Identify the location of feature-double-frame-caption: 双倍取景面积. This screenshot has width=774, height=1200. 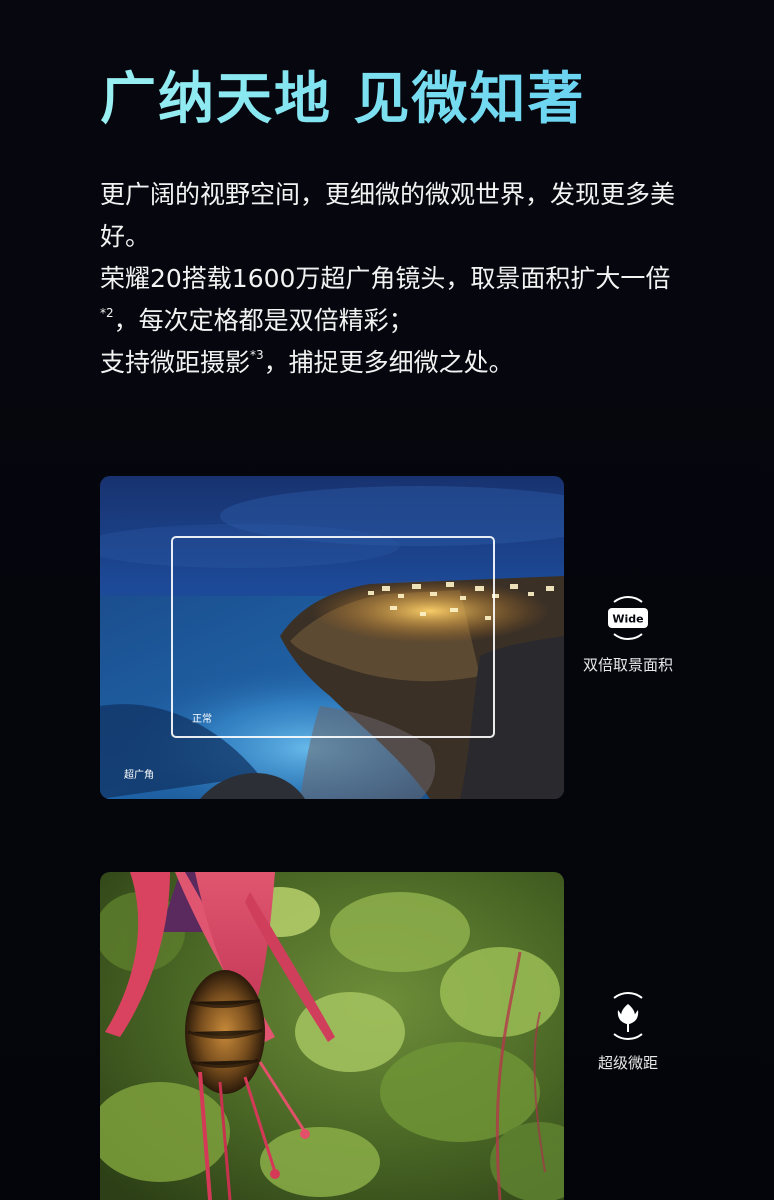
(627, 665).